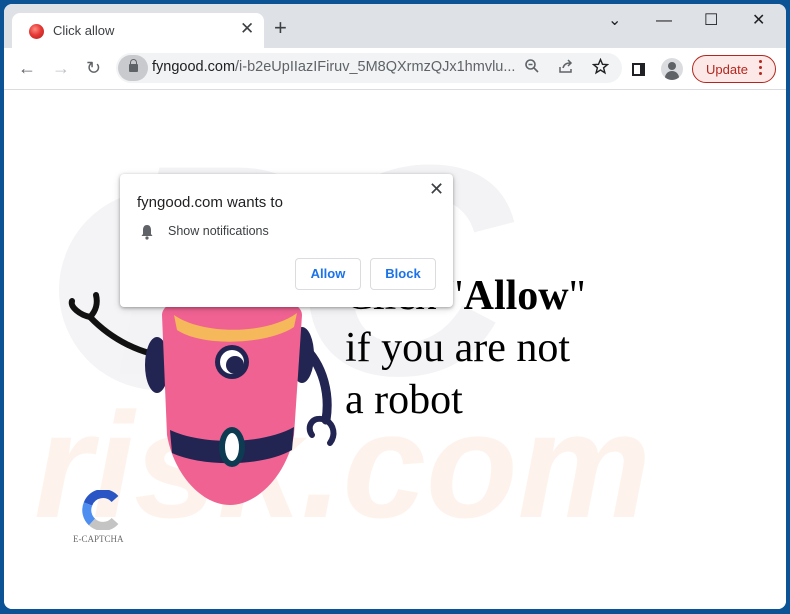  What do you see at coordinates (664, 21) in the screenshot?
I see `minimize-button: —` at bounding box center [664, 21].